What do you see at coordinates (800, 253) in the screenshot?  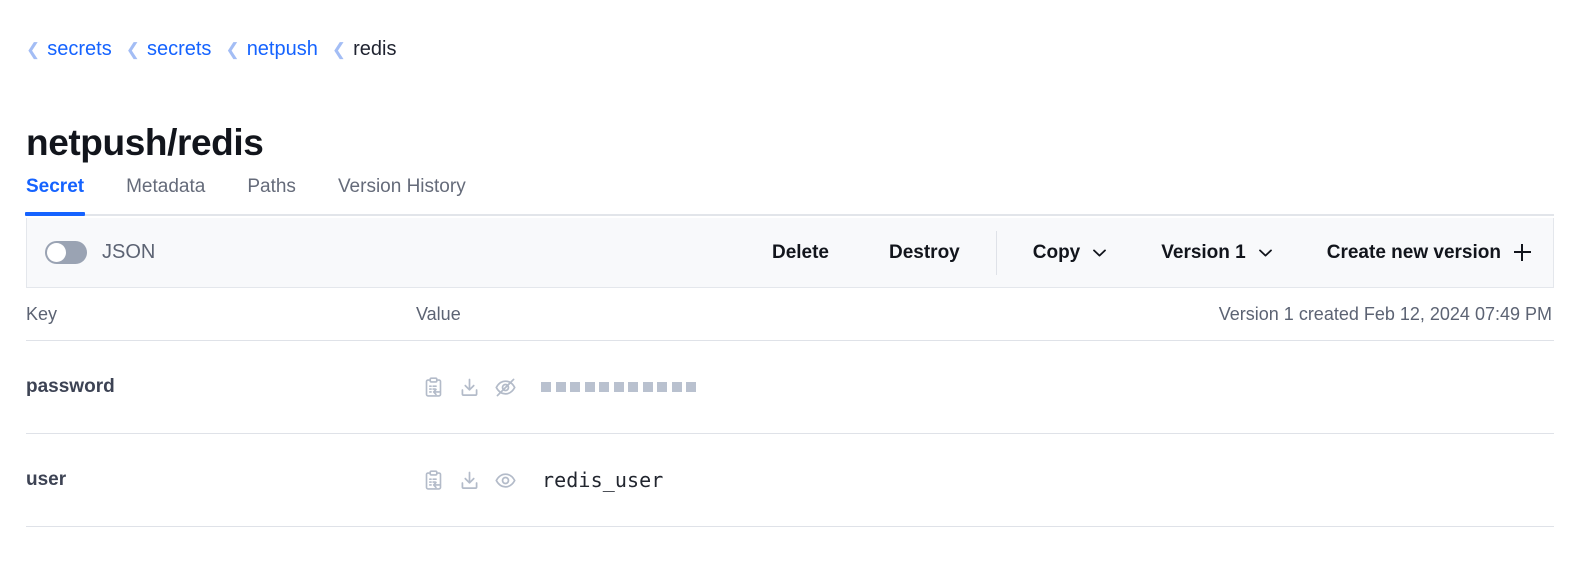 I see `delete-button: Delete` at bounding box center [800, 253].